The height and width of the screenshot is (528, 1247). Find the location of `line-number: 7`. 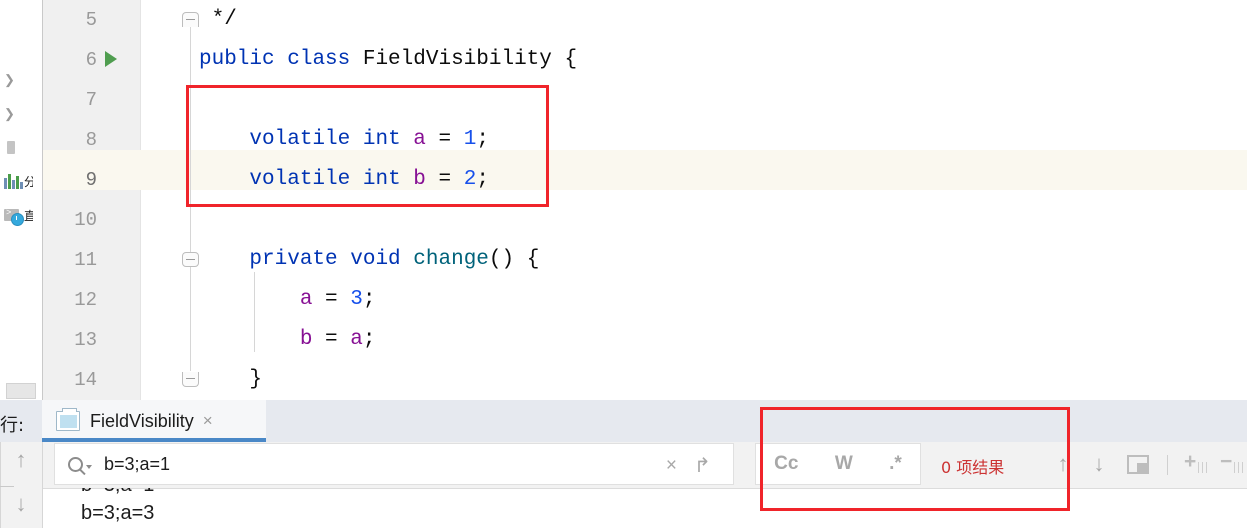

line-number: 7 is located at coordinates (91, 100).